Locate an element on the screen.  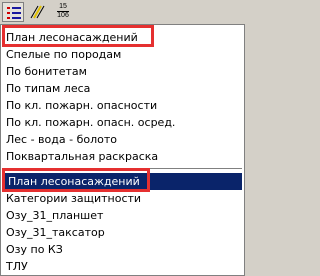
fraction-top: 15 is located at coordinates (63, 6).